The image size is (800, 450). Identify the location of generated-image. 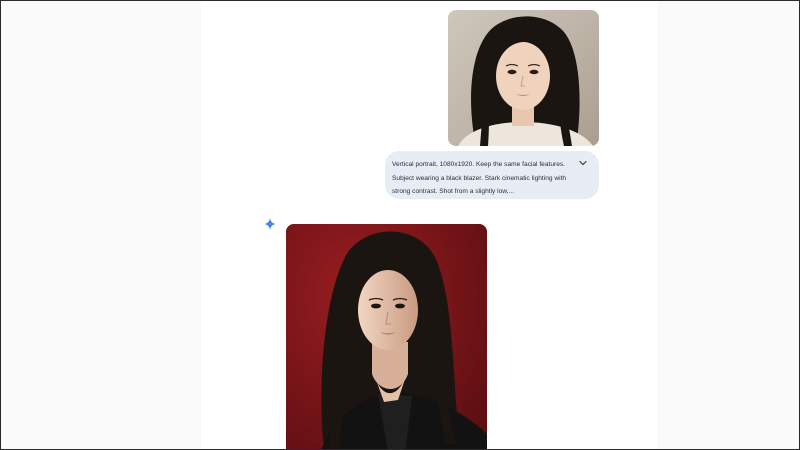
(386, 336).